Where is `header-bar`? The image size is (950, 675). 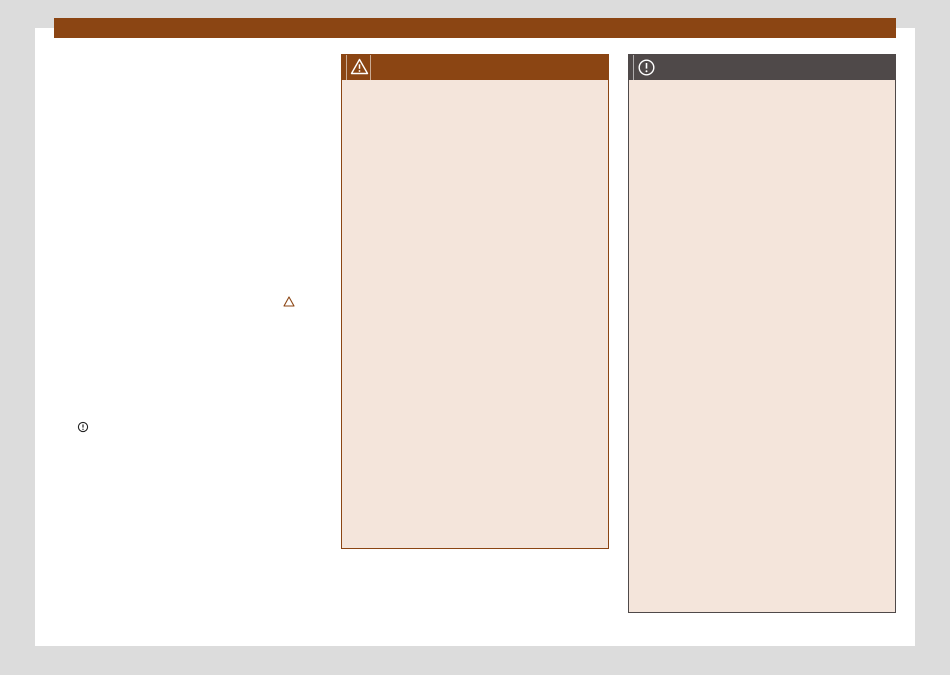 header-bar is located at coordinates (475, 28).